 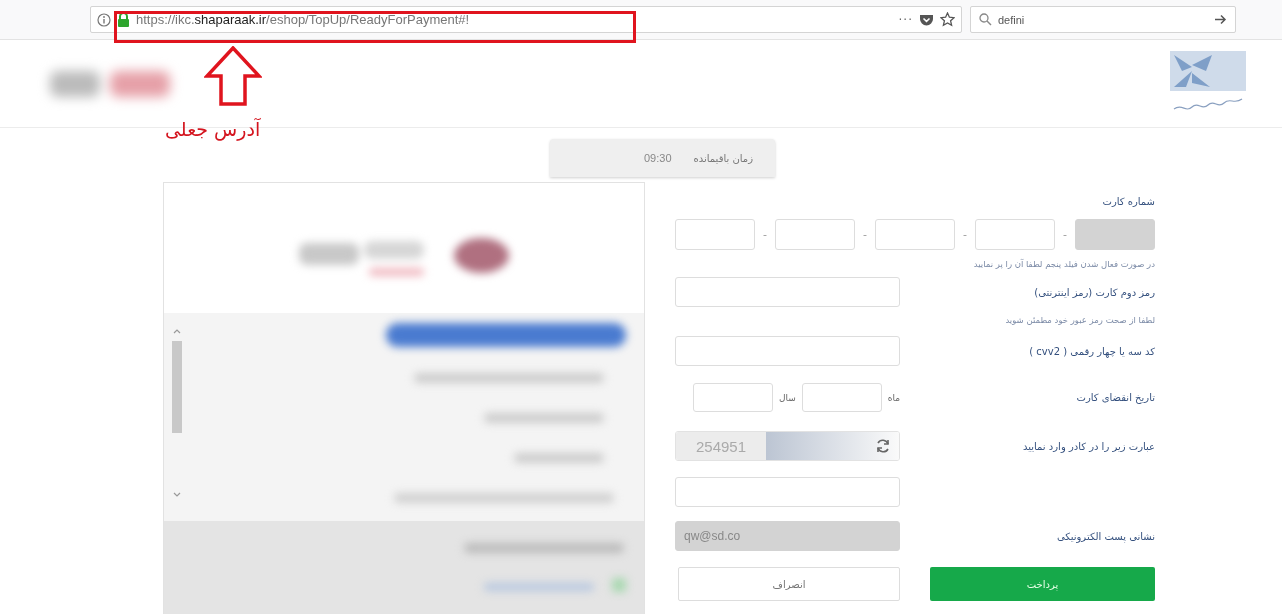 What do you see at coordinates (233, 76) in the screenshot?
I see `arrow-up-icon` at bounding box center [233, 76].